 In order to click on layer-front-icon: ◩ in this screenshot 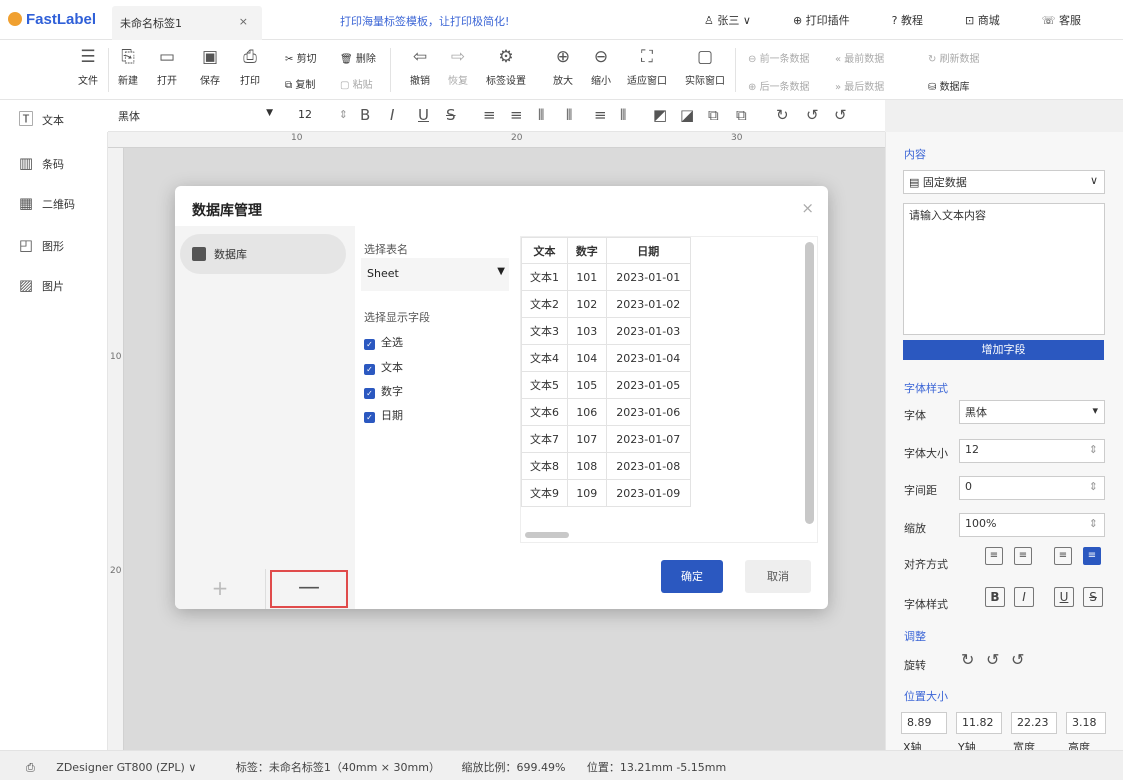, I will do `click(660, 115)`.